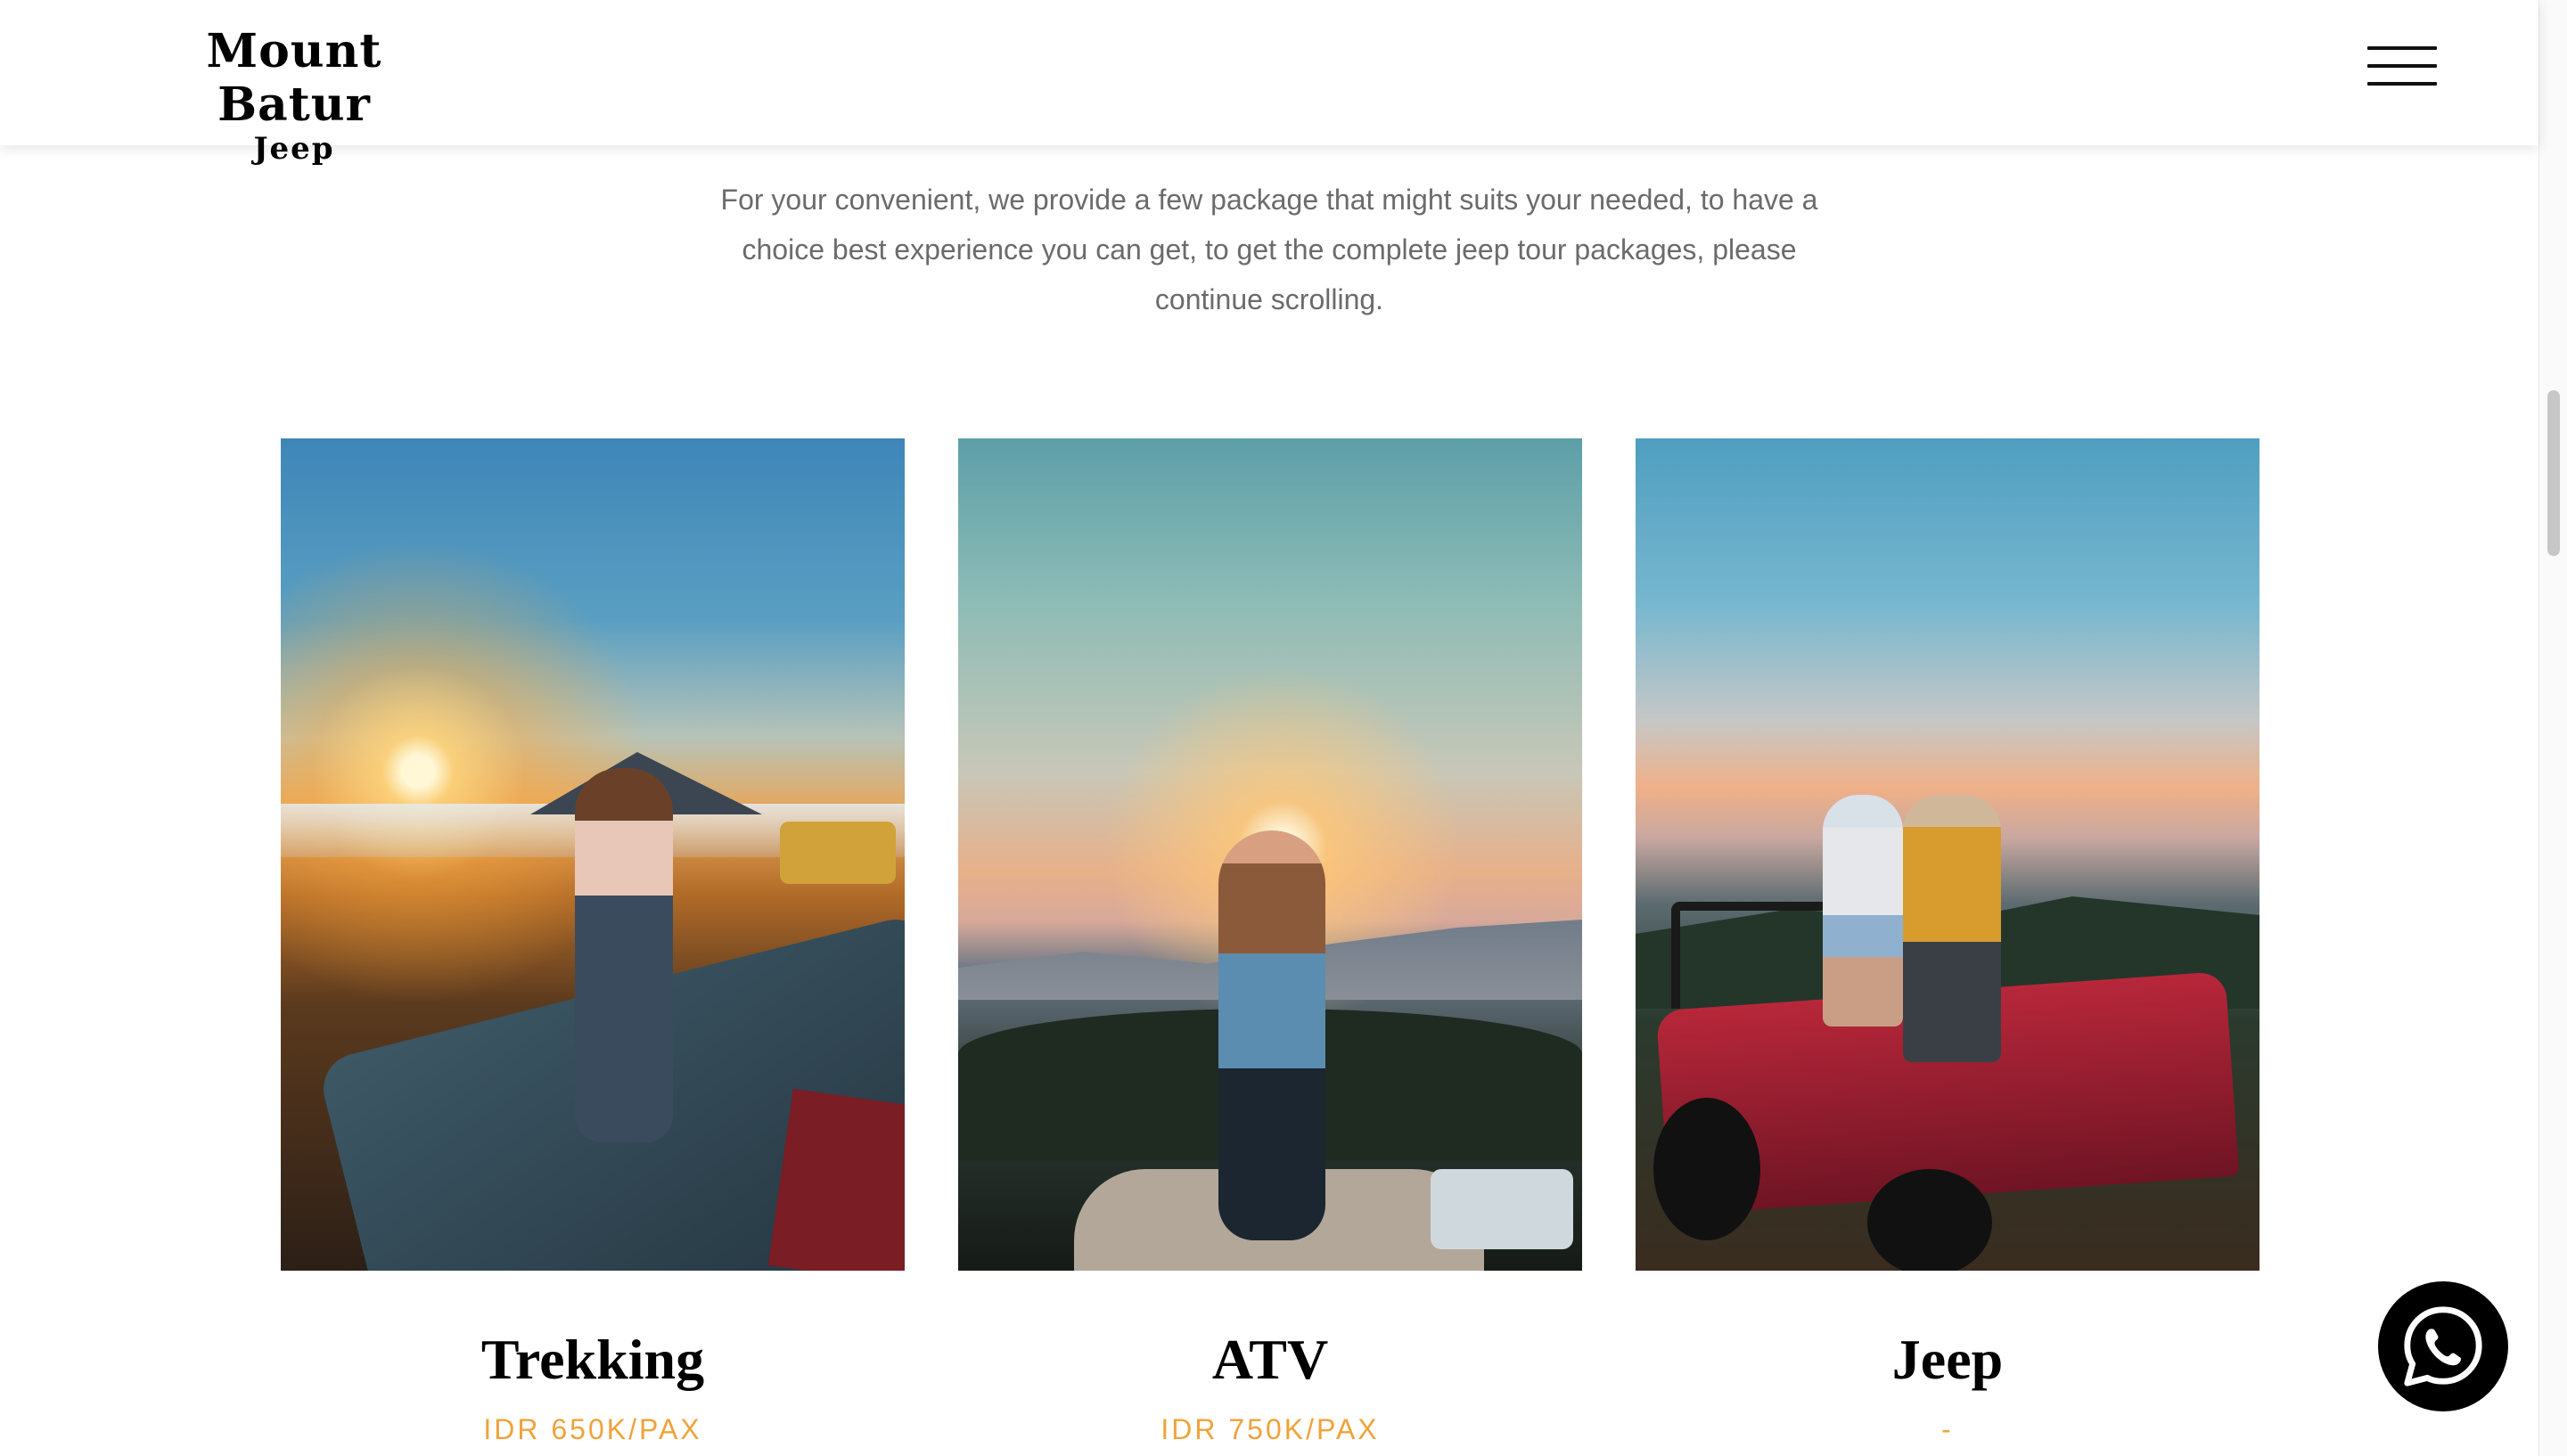  What do you see at coordinates (1948, 1359) in the screenshot?
I see `package-title-jeep: Jeep` at bounding box center [1948, 1359].